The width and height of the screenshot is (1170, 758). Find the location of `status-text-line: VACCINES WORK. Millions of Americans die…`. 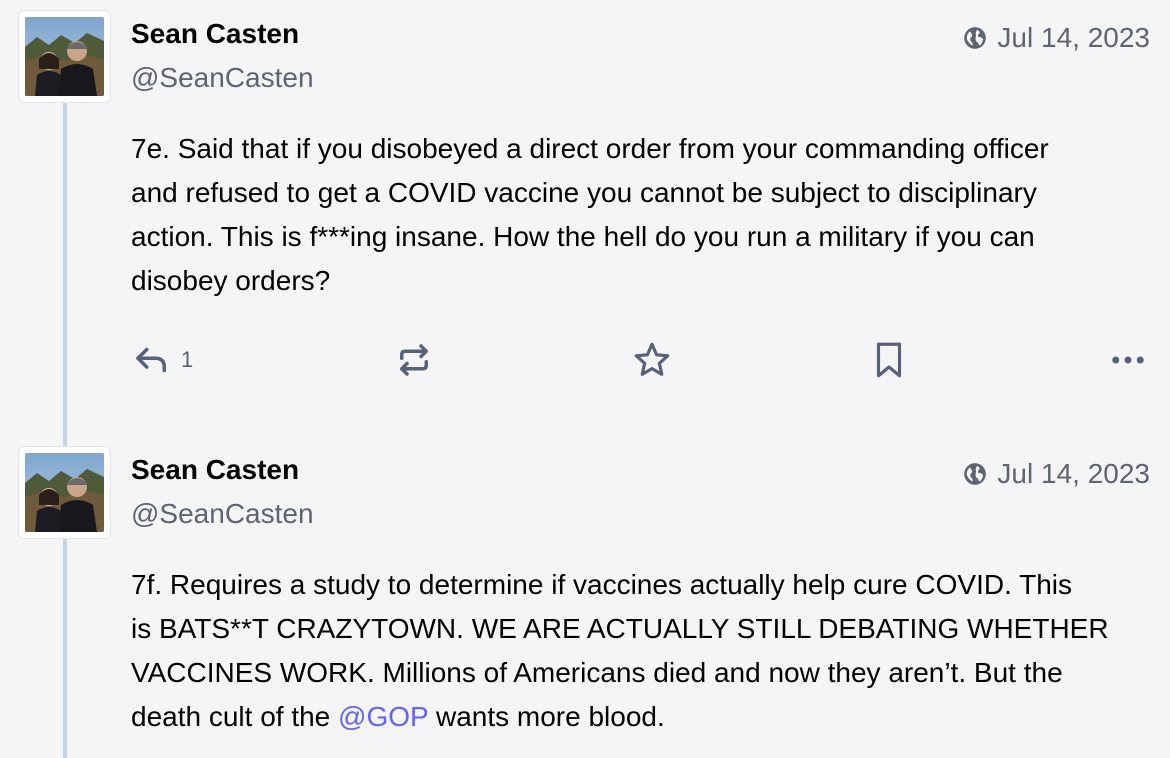

status-text-line: VACCINES WORK. Millions of Americans die… is located at coordinates (597, 672).